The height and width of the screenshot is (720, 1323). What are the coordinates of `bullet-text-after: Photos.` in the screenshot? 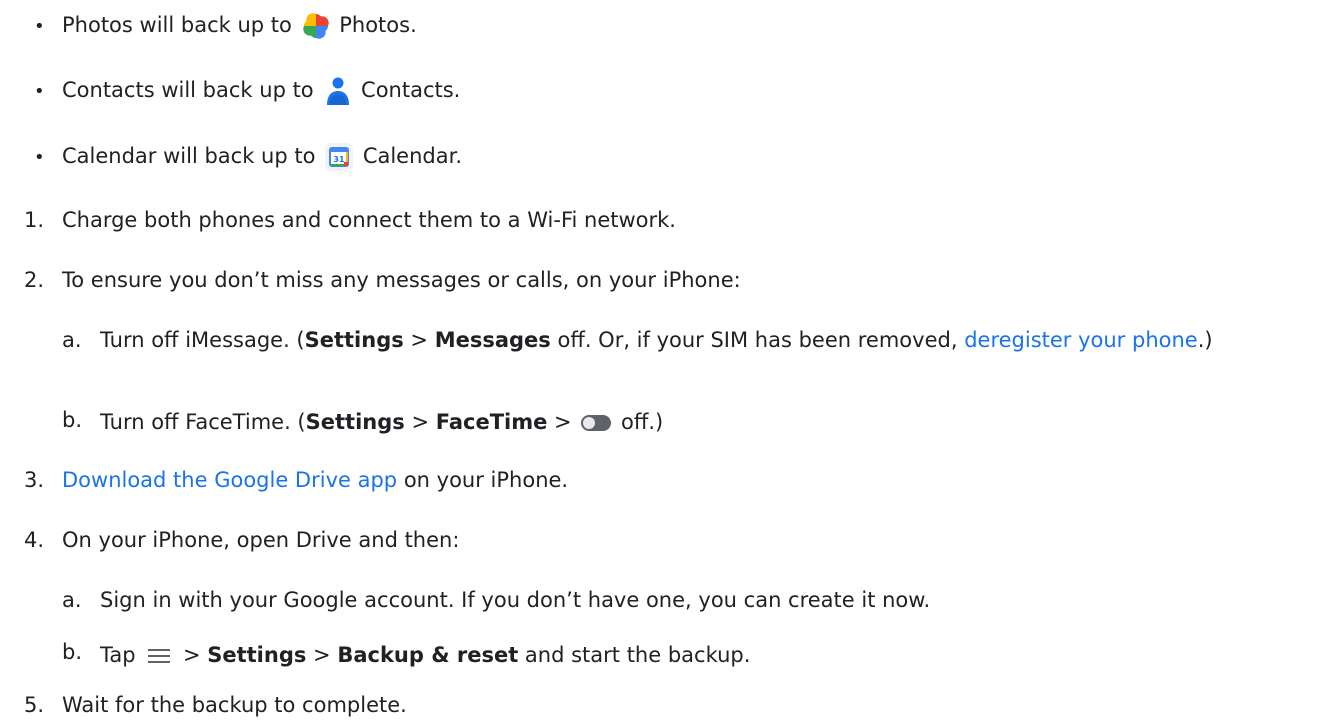 It's located at (378, 25).